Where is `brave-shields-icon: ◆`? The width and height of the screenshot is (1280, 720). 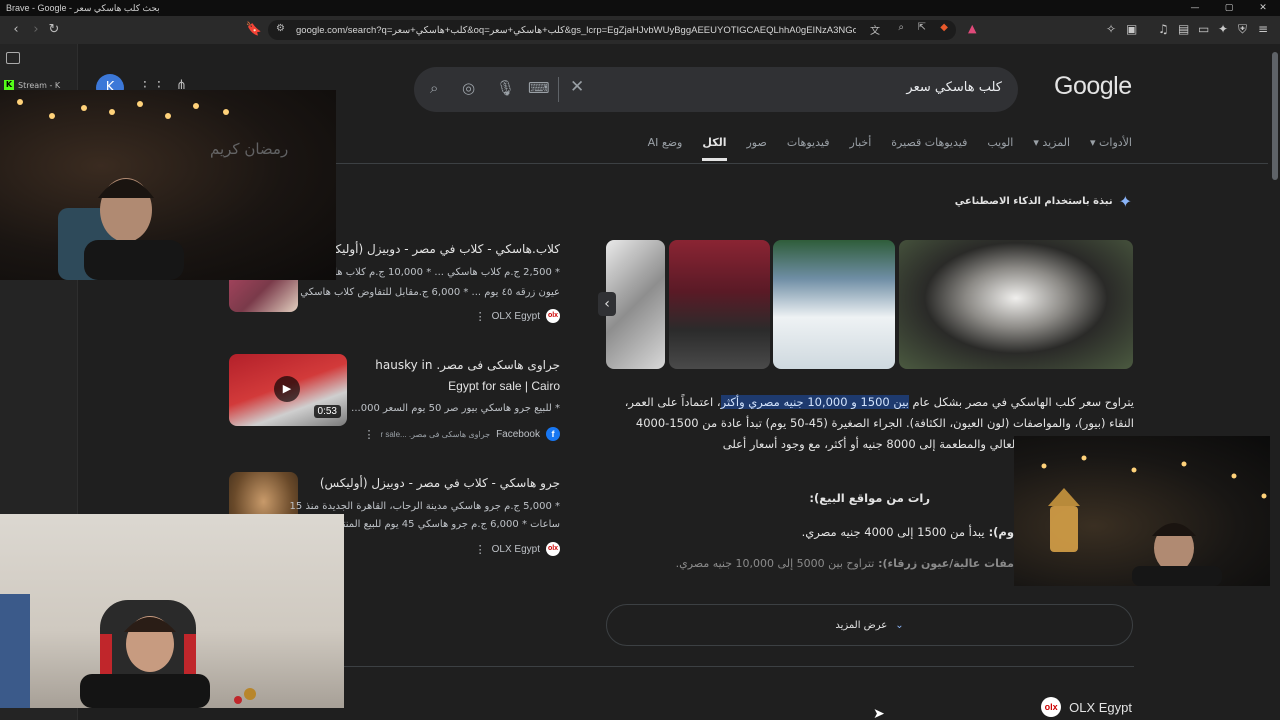 brave-shields-icon: ◆ is located at coordinates (944, 27).